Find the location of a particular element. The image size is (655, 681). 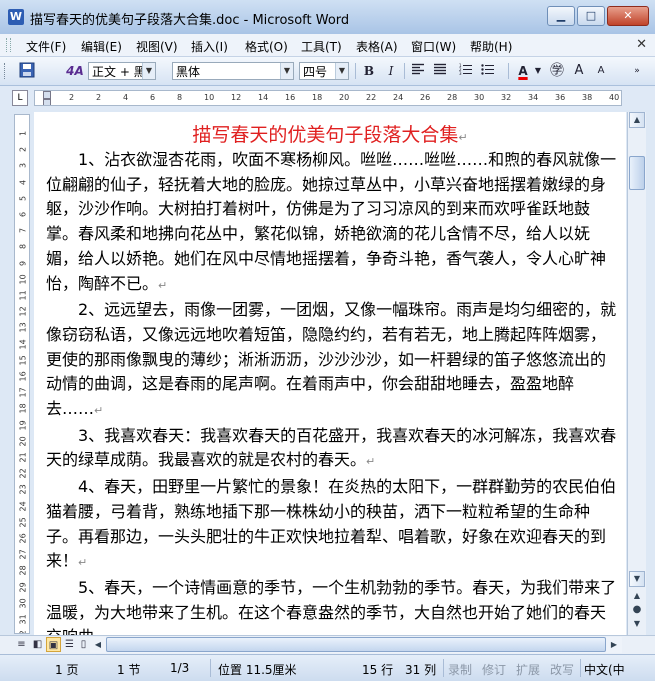

horizontal-scroll-track: ◀ ▶ is located at coordinates (356, 645).